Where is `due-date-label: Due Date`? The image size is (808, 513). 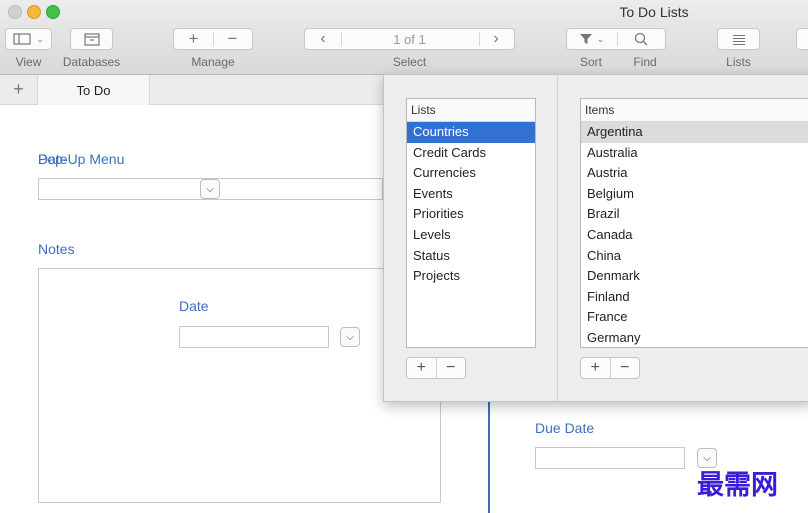 due-date-label: Due Date is located at coordinates (565, 428).